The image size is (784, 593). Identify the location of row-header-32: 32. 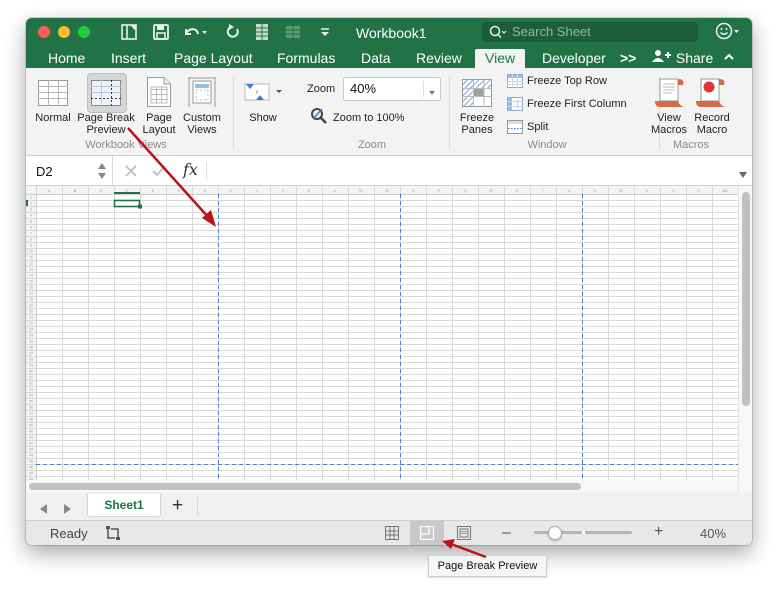
(31, 384).